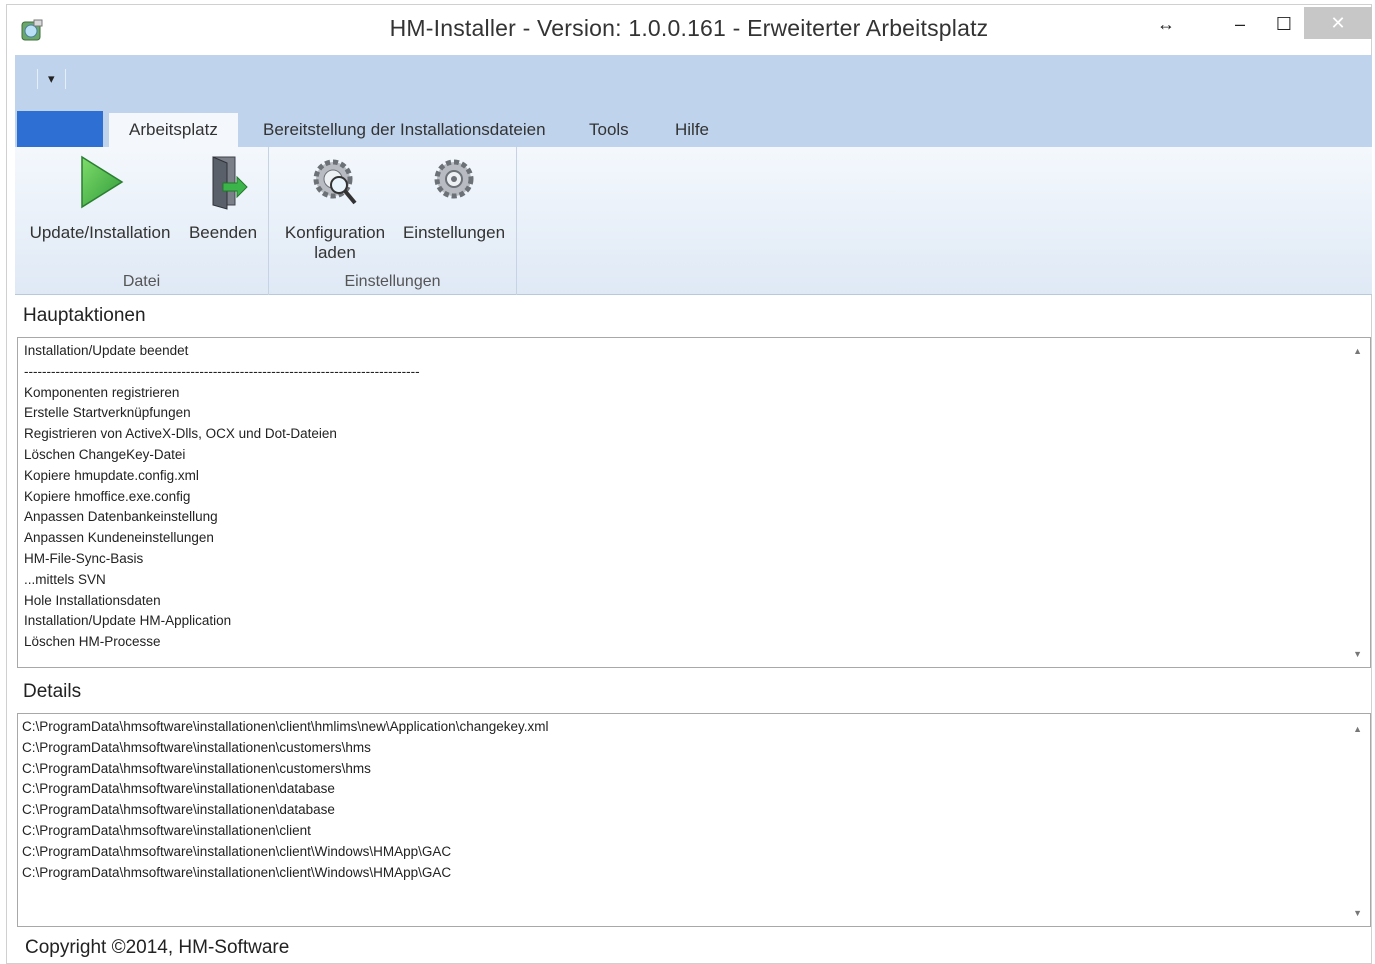 The height and width of the screenshot is (964, 1375). I want to click on einstellungen-label: Einstellungen, so click(454, 232).